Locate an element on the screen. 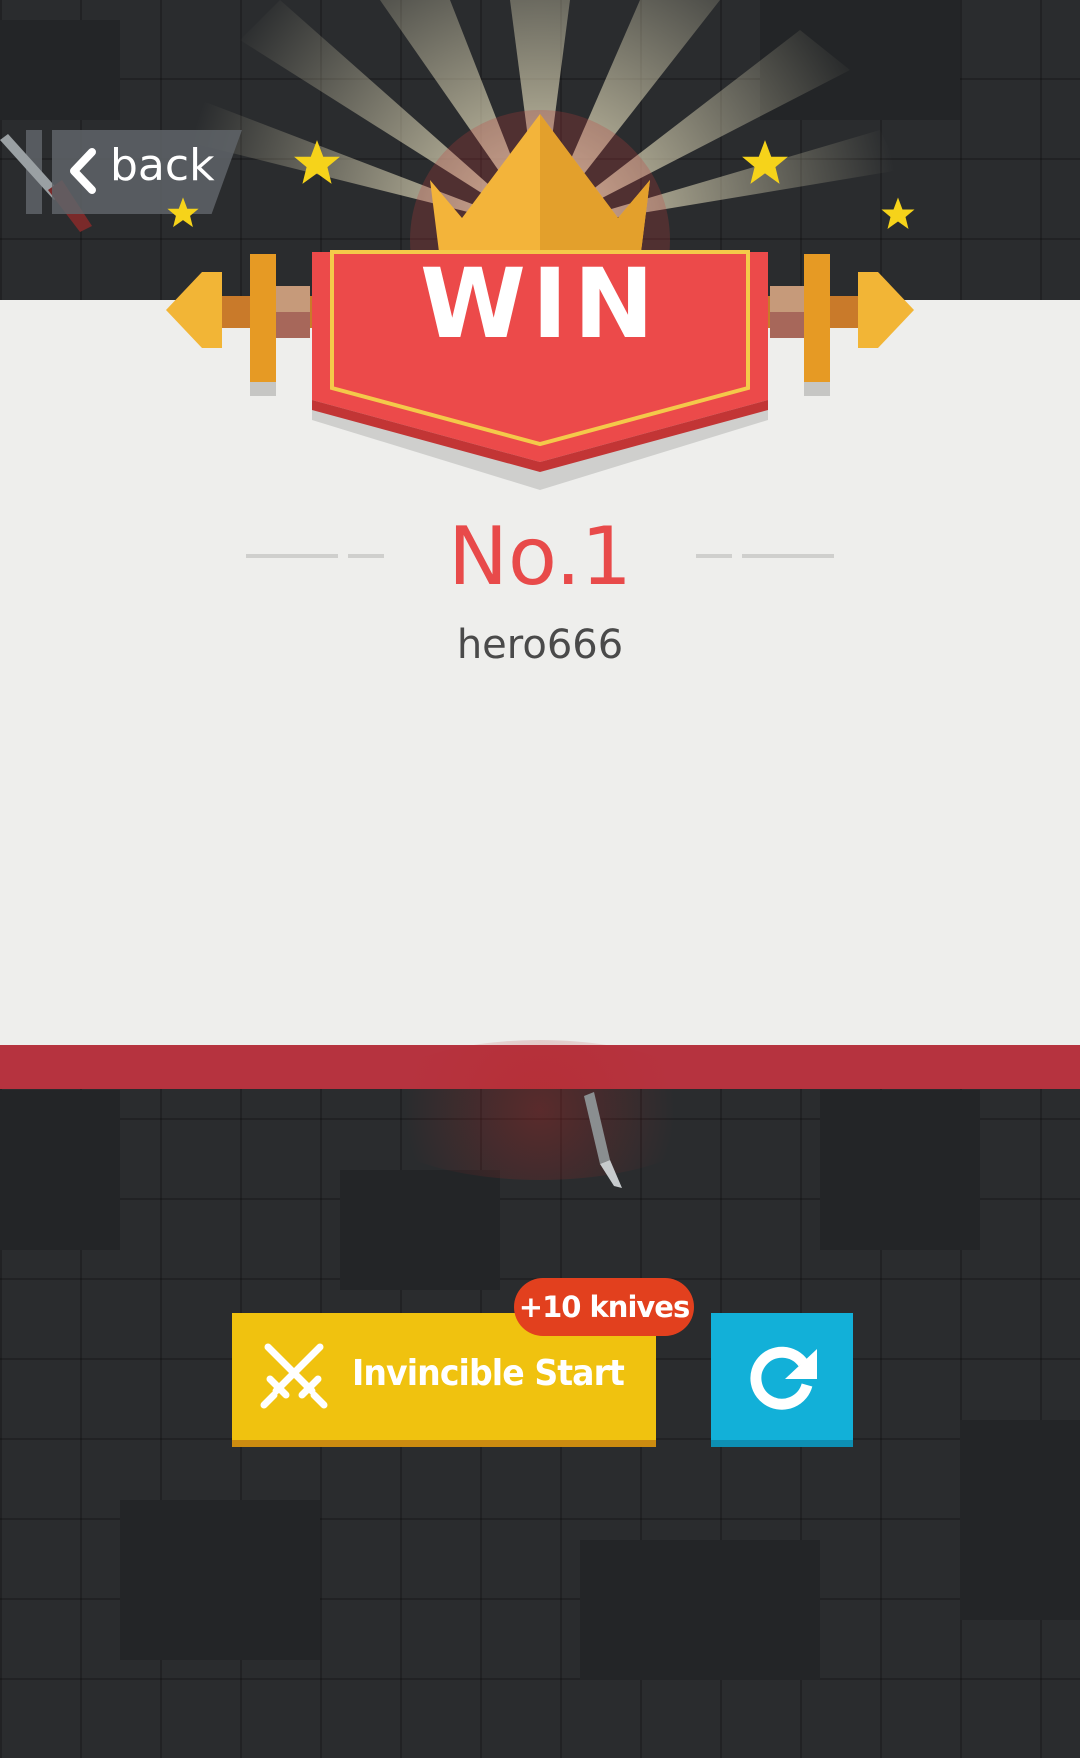  knife-icon is located at coordinates (603, 1140).